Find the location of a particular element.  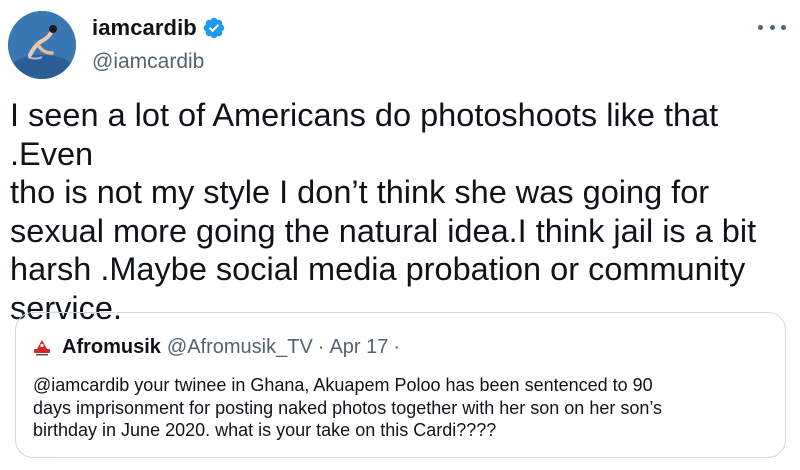

more-options-icon is located at coordinates (772, 27).